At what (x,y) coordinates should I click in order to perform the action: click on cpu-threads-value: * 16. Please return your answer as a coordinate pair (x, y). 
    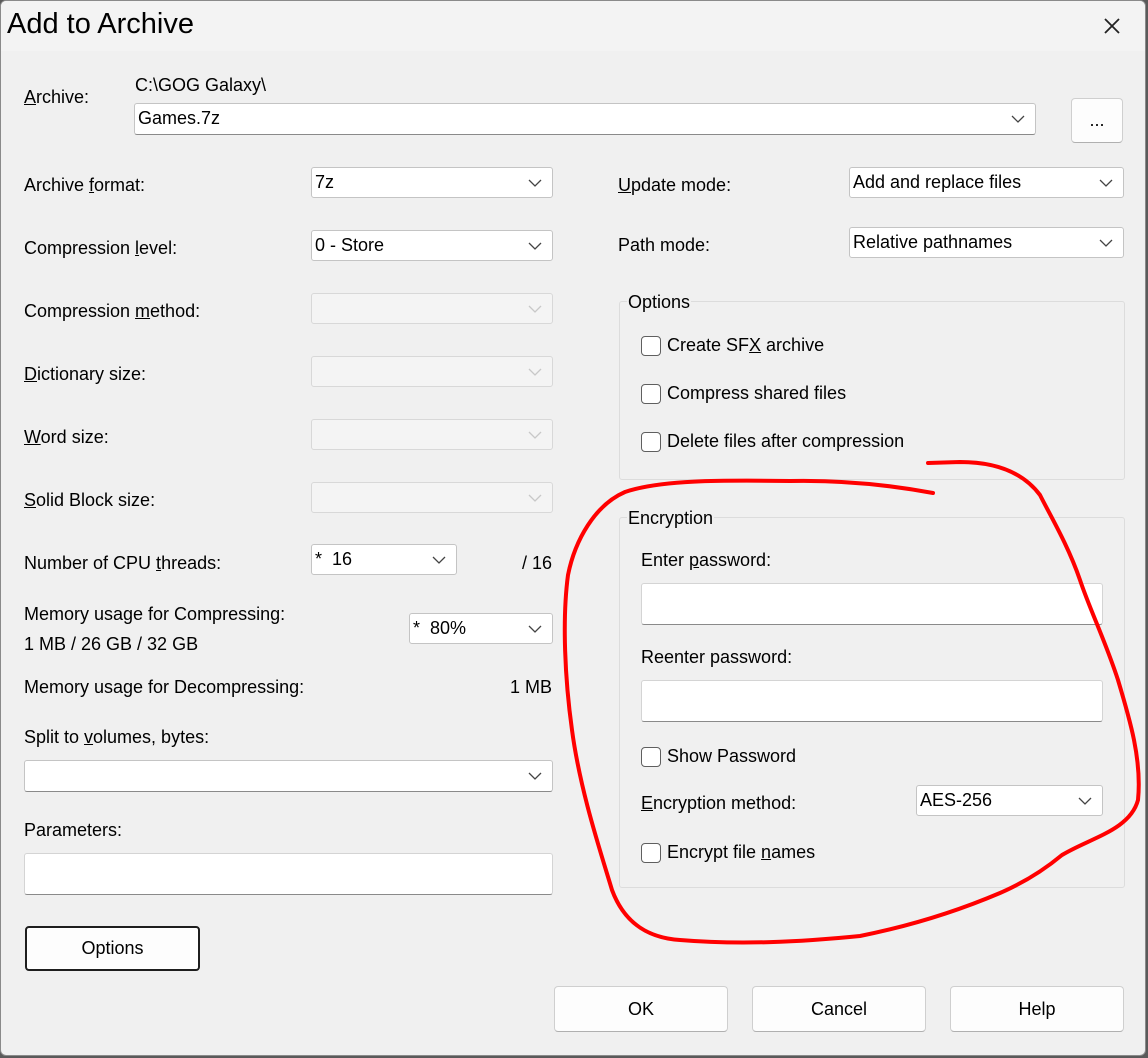
    Looking at the image, I should click on (334, 559).